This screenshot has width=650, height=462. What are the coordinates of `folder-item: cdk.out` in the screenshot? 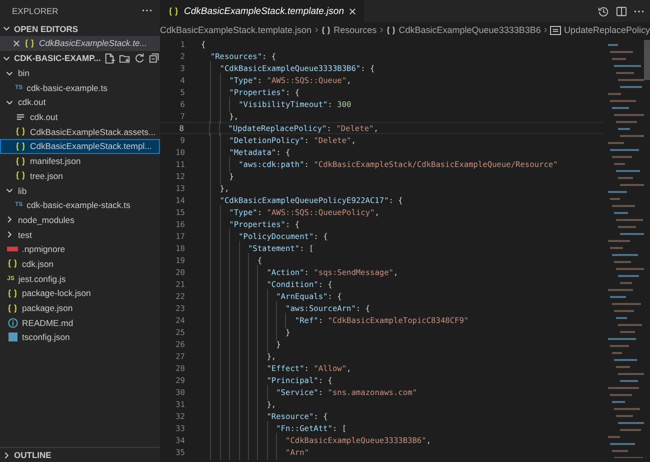 It's located at (80, 102).